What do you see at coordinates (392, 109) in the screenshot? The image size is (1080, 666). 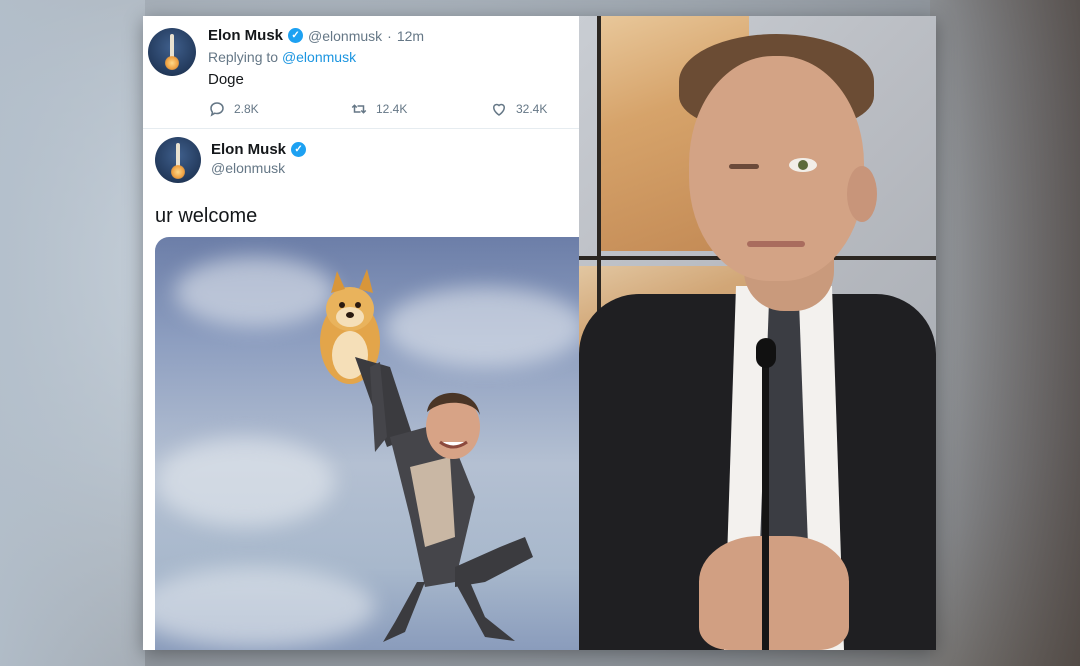 I see `retweet-count: 12.4K` at bounding box center [392, 109].